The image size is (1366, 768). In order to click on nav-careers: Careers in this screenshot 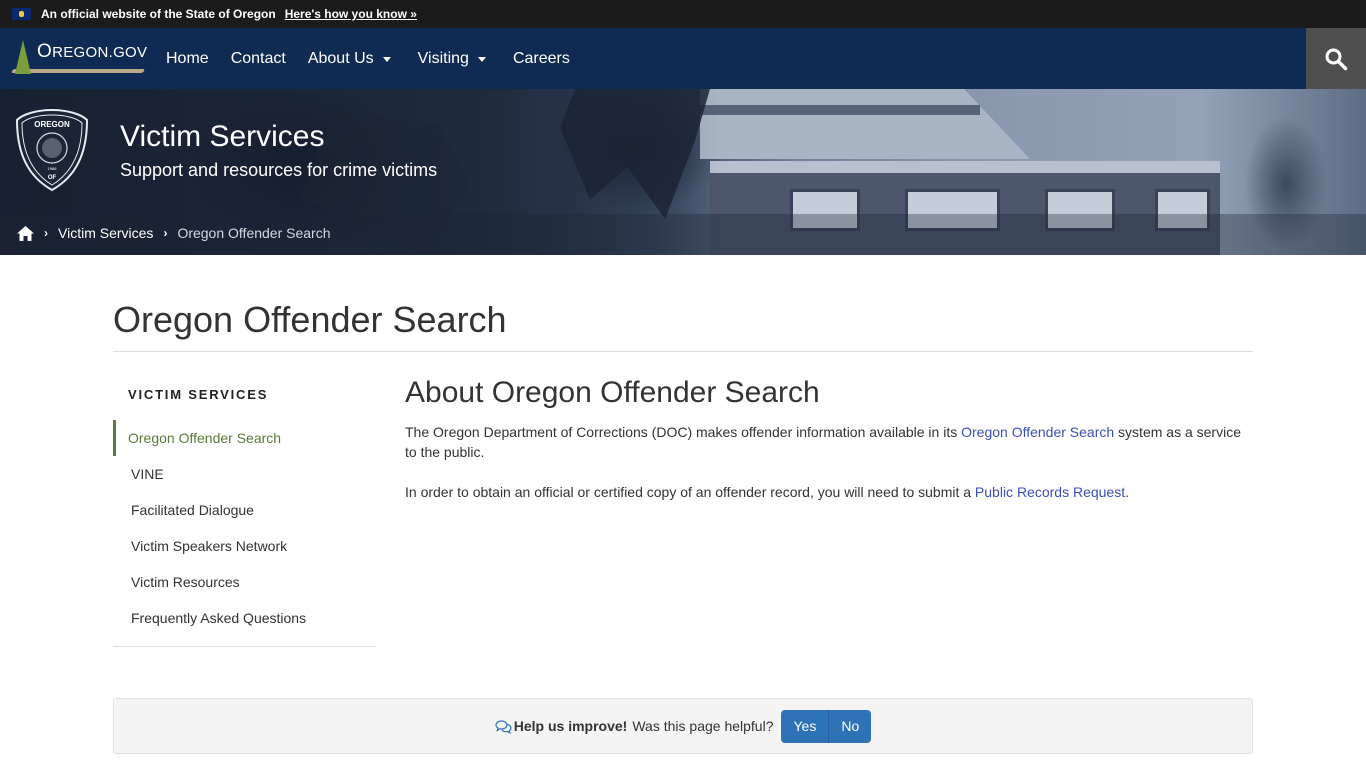, I will do `click(541, 59)`.